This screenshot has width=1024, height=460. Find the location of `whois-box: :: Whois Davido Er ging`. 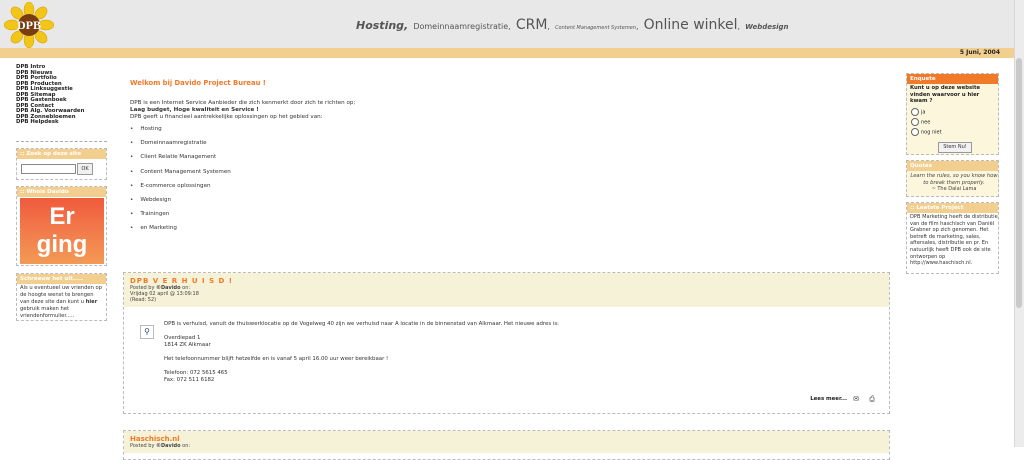

whois-box: :: Whois Davido Er ging is located at coordinates (61, 226).